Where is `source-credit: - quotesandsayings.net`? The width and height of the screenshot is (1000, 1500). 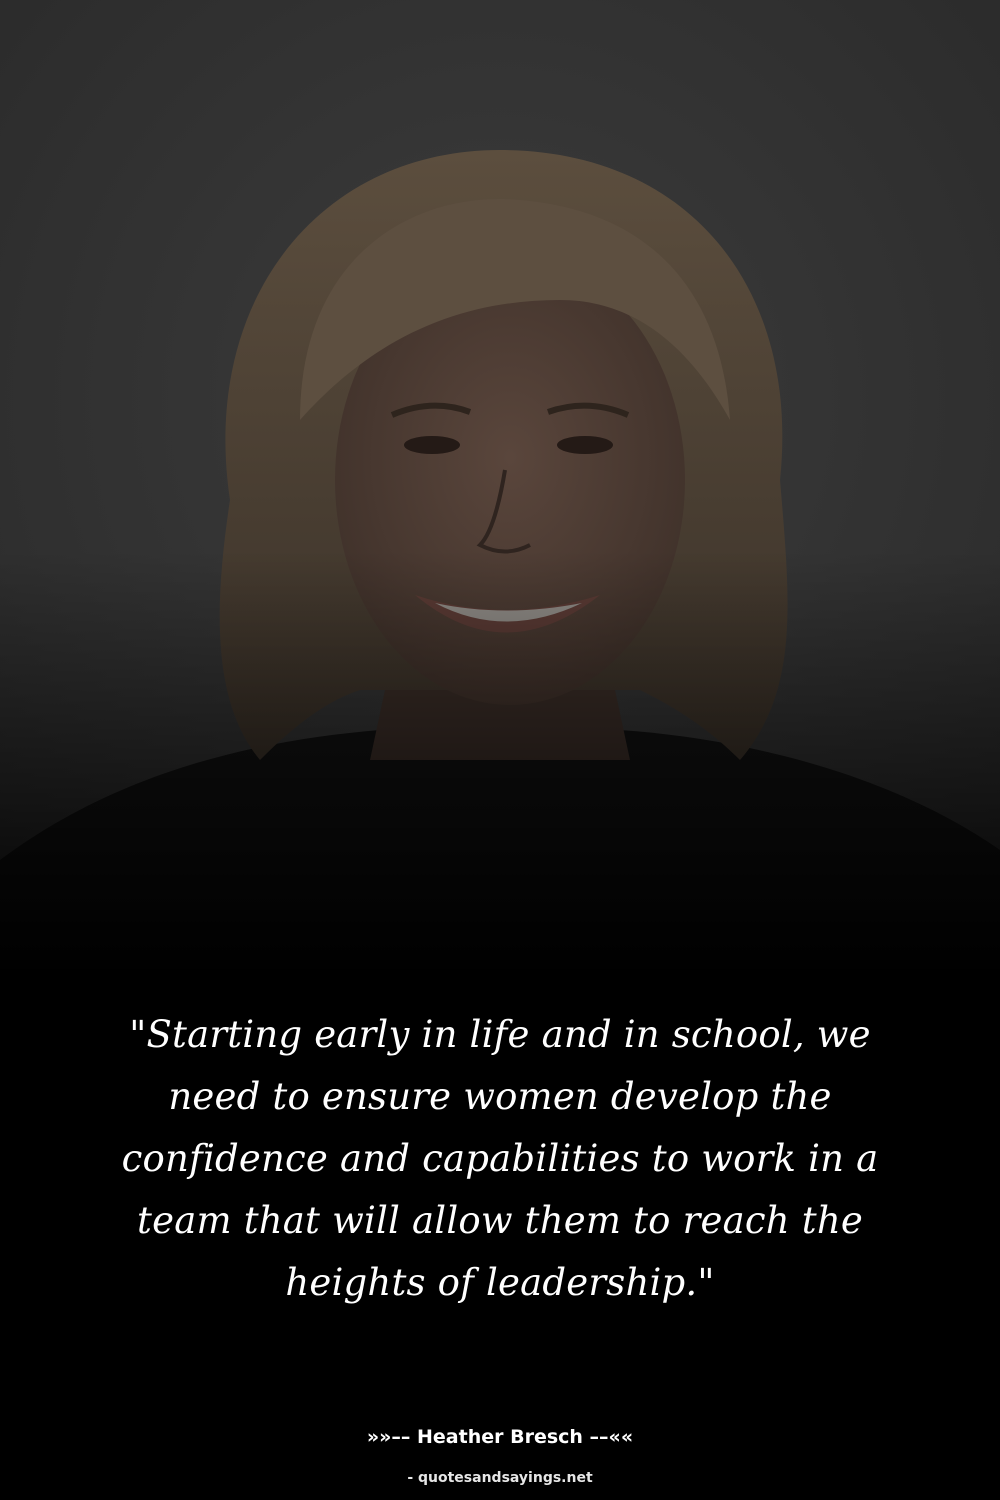 source-credit: - quotesandsayings.net is located at coordinates (500, 1478).